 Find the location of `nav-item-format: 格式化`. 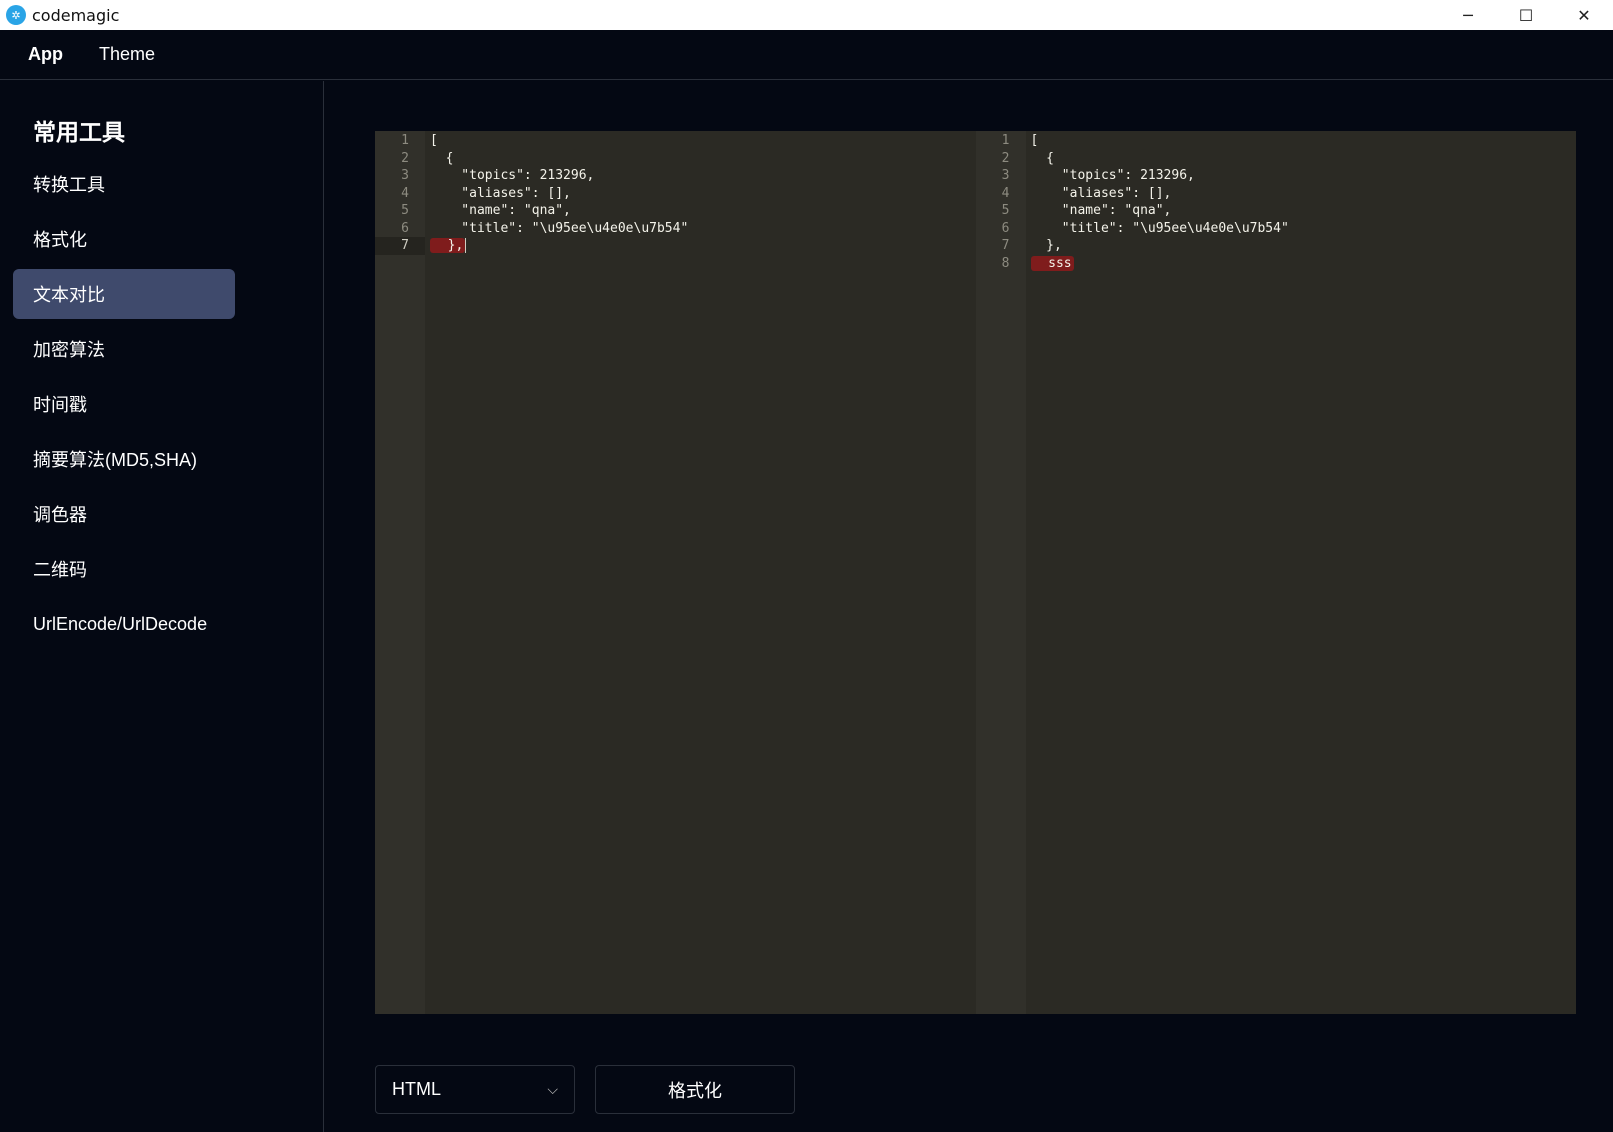

nav-item-format: 格式化 is located at coordinates (124, 239).